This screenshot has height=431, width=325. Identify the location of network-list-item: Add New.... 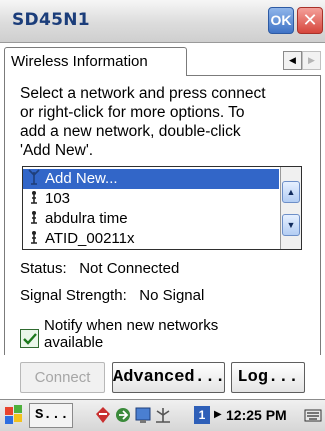
(151, 179).